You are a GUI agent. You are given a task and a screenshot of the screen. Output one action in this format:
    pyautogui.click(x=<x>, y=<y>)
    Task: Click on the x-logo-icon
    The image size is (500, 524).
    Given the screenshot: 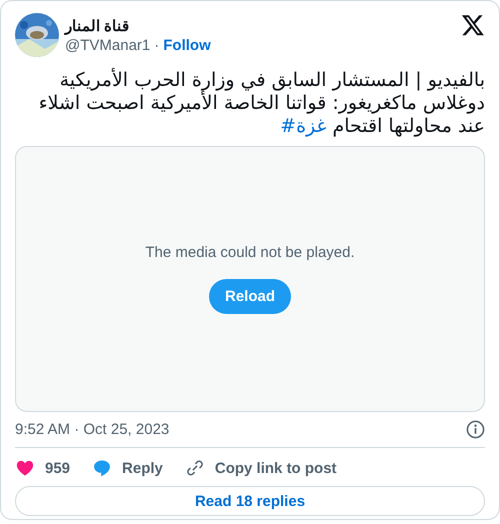 What is the action you would take?
    pyautogui.click(x=473, y=25)
    